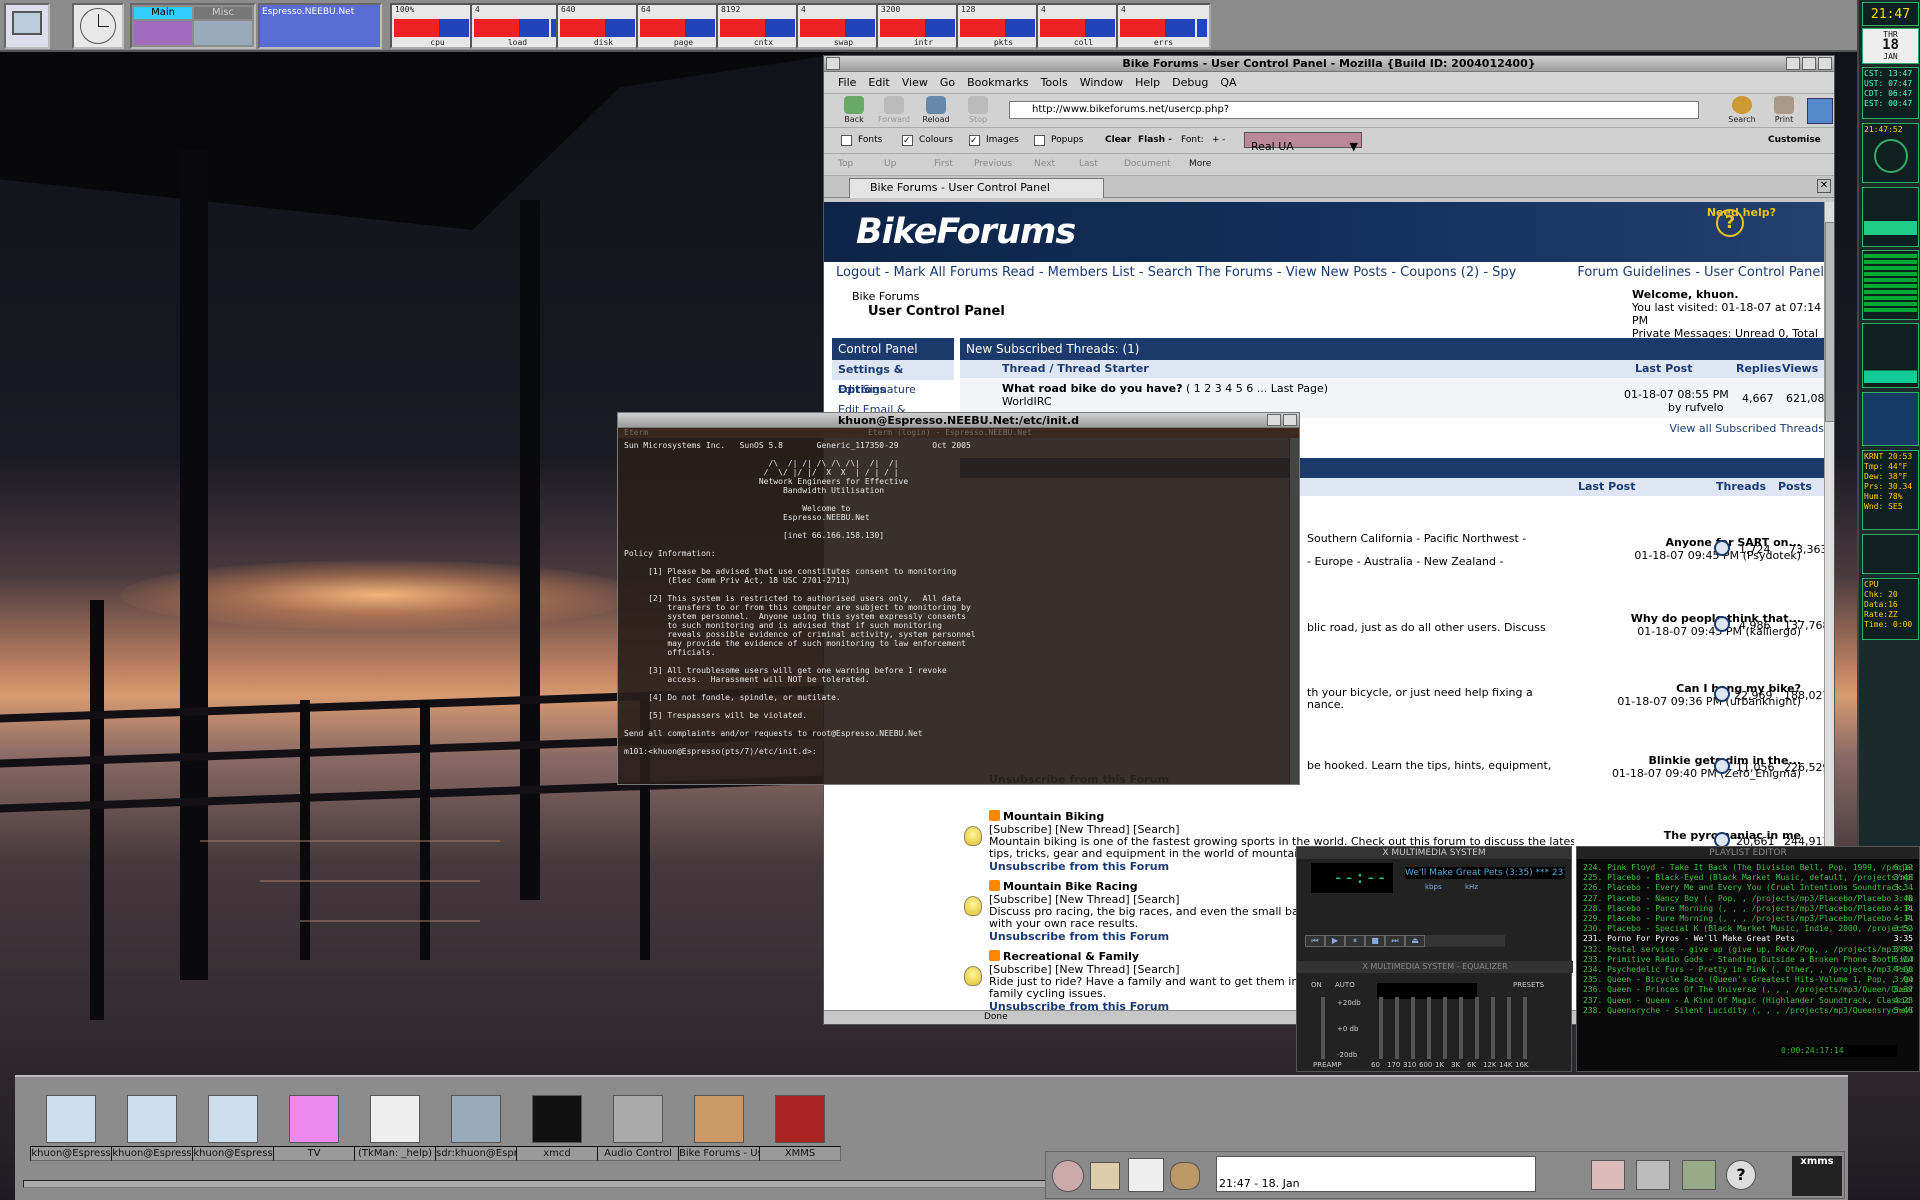 This screenshot has height=1200, width=1920. Describe the element at coordinates (1375, 941) in the screenshot. I see `stop-icon: ■` at that location.